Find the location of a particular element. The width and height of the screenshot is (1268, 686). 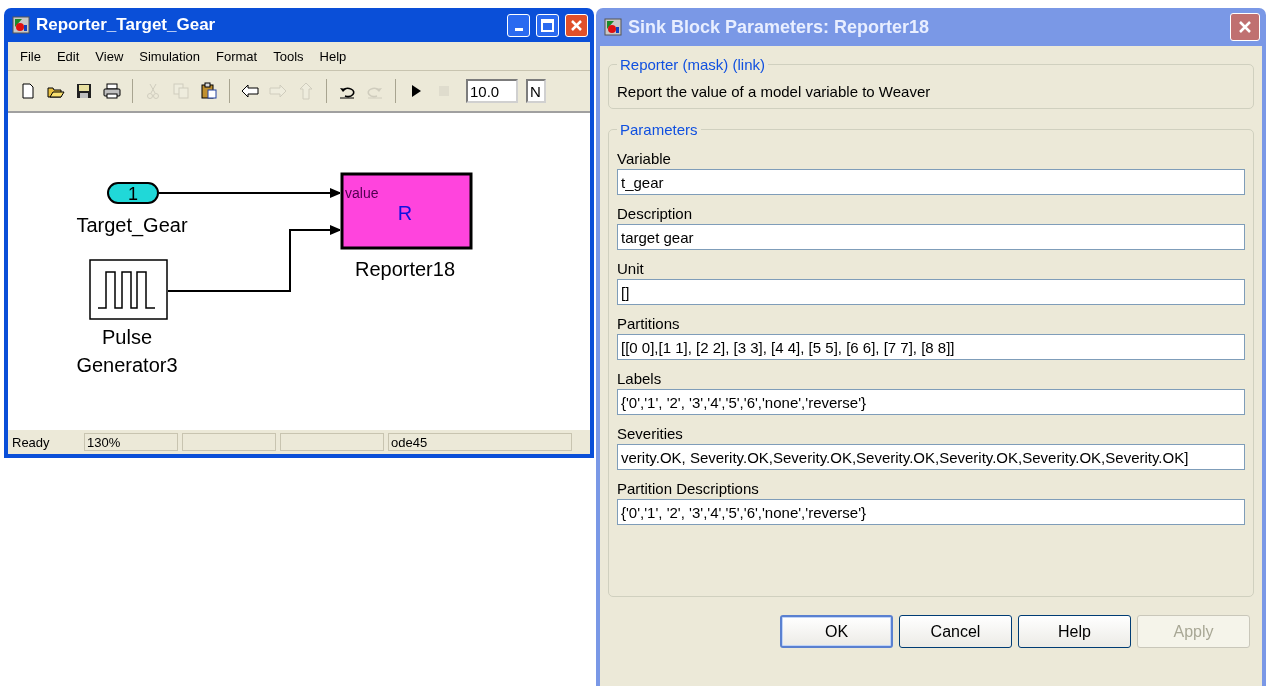

block-label: Generator3 is located at coordinates (127, 365).